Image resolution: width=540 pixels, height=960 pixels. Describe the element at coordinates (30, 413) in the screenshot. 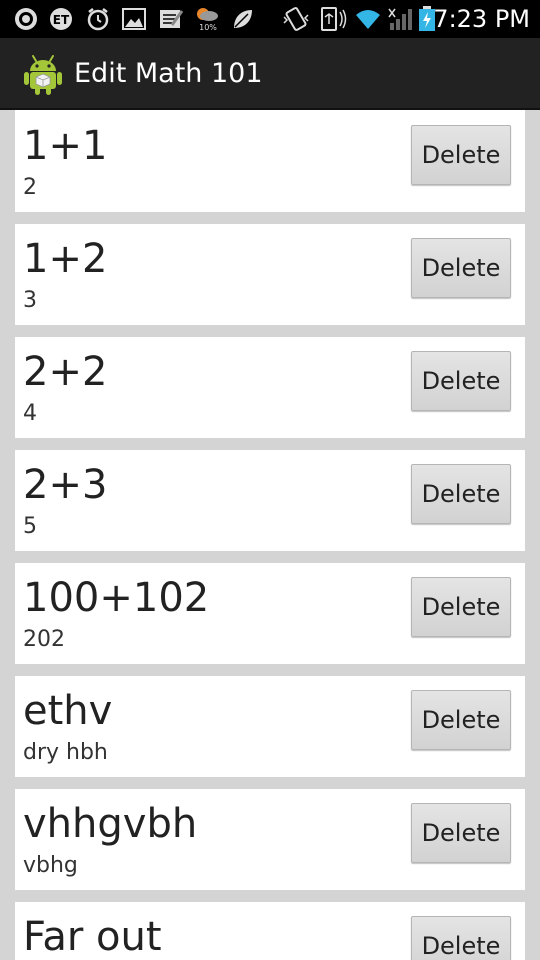

I see `card-answer: 4` at that location.